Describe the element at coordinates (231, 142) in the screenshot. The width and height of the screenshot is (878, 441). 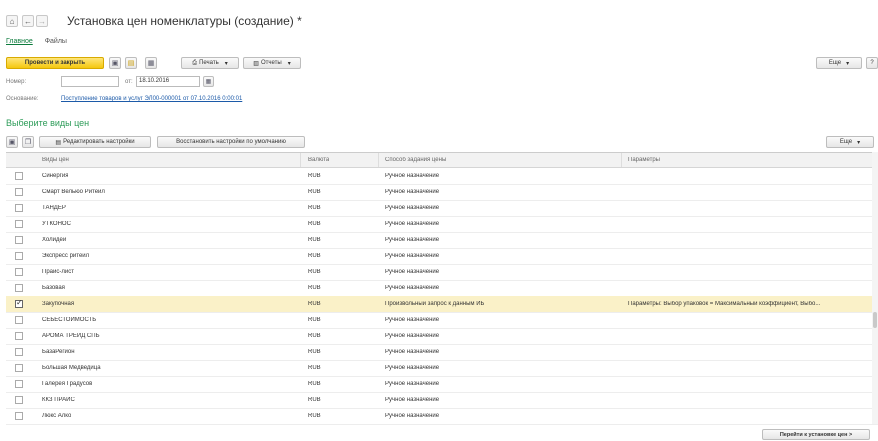
I see `restore-settings-button: Восстановить настройки по умолчанию` at that location.